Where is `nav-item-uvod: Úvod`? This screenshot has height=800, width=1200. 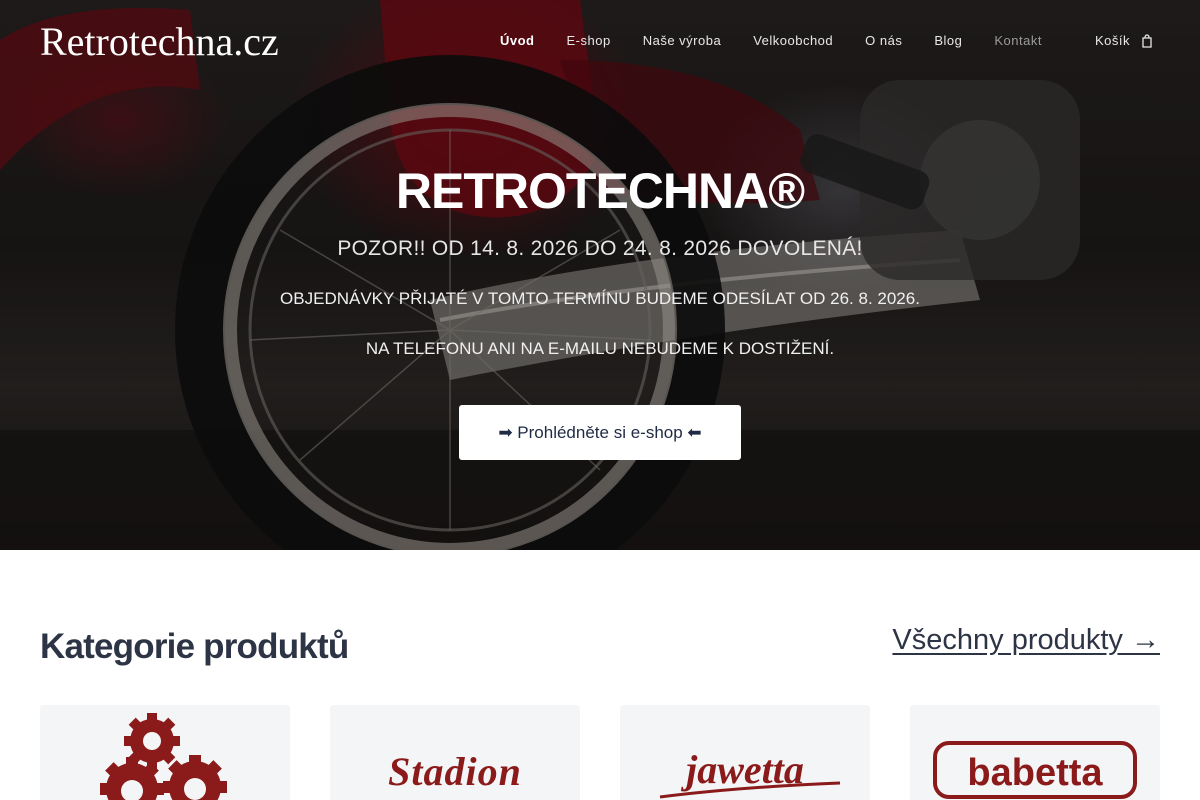
nav-item-uvod: Úvod is located at coordinates (517, 40).